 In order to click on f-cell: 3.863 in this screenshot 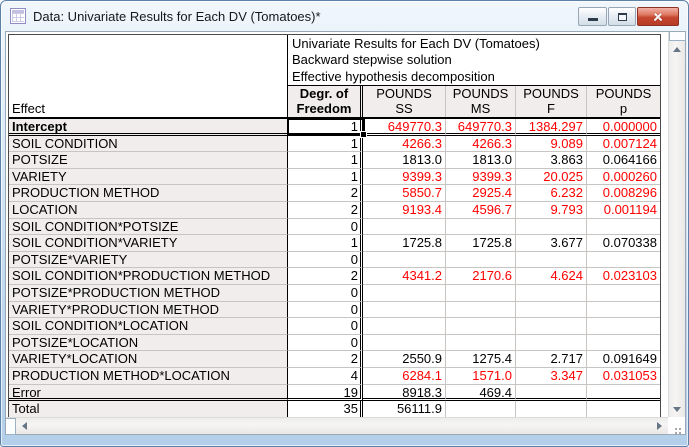, I will do `click(551, 160)`.